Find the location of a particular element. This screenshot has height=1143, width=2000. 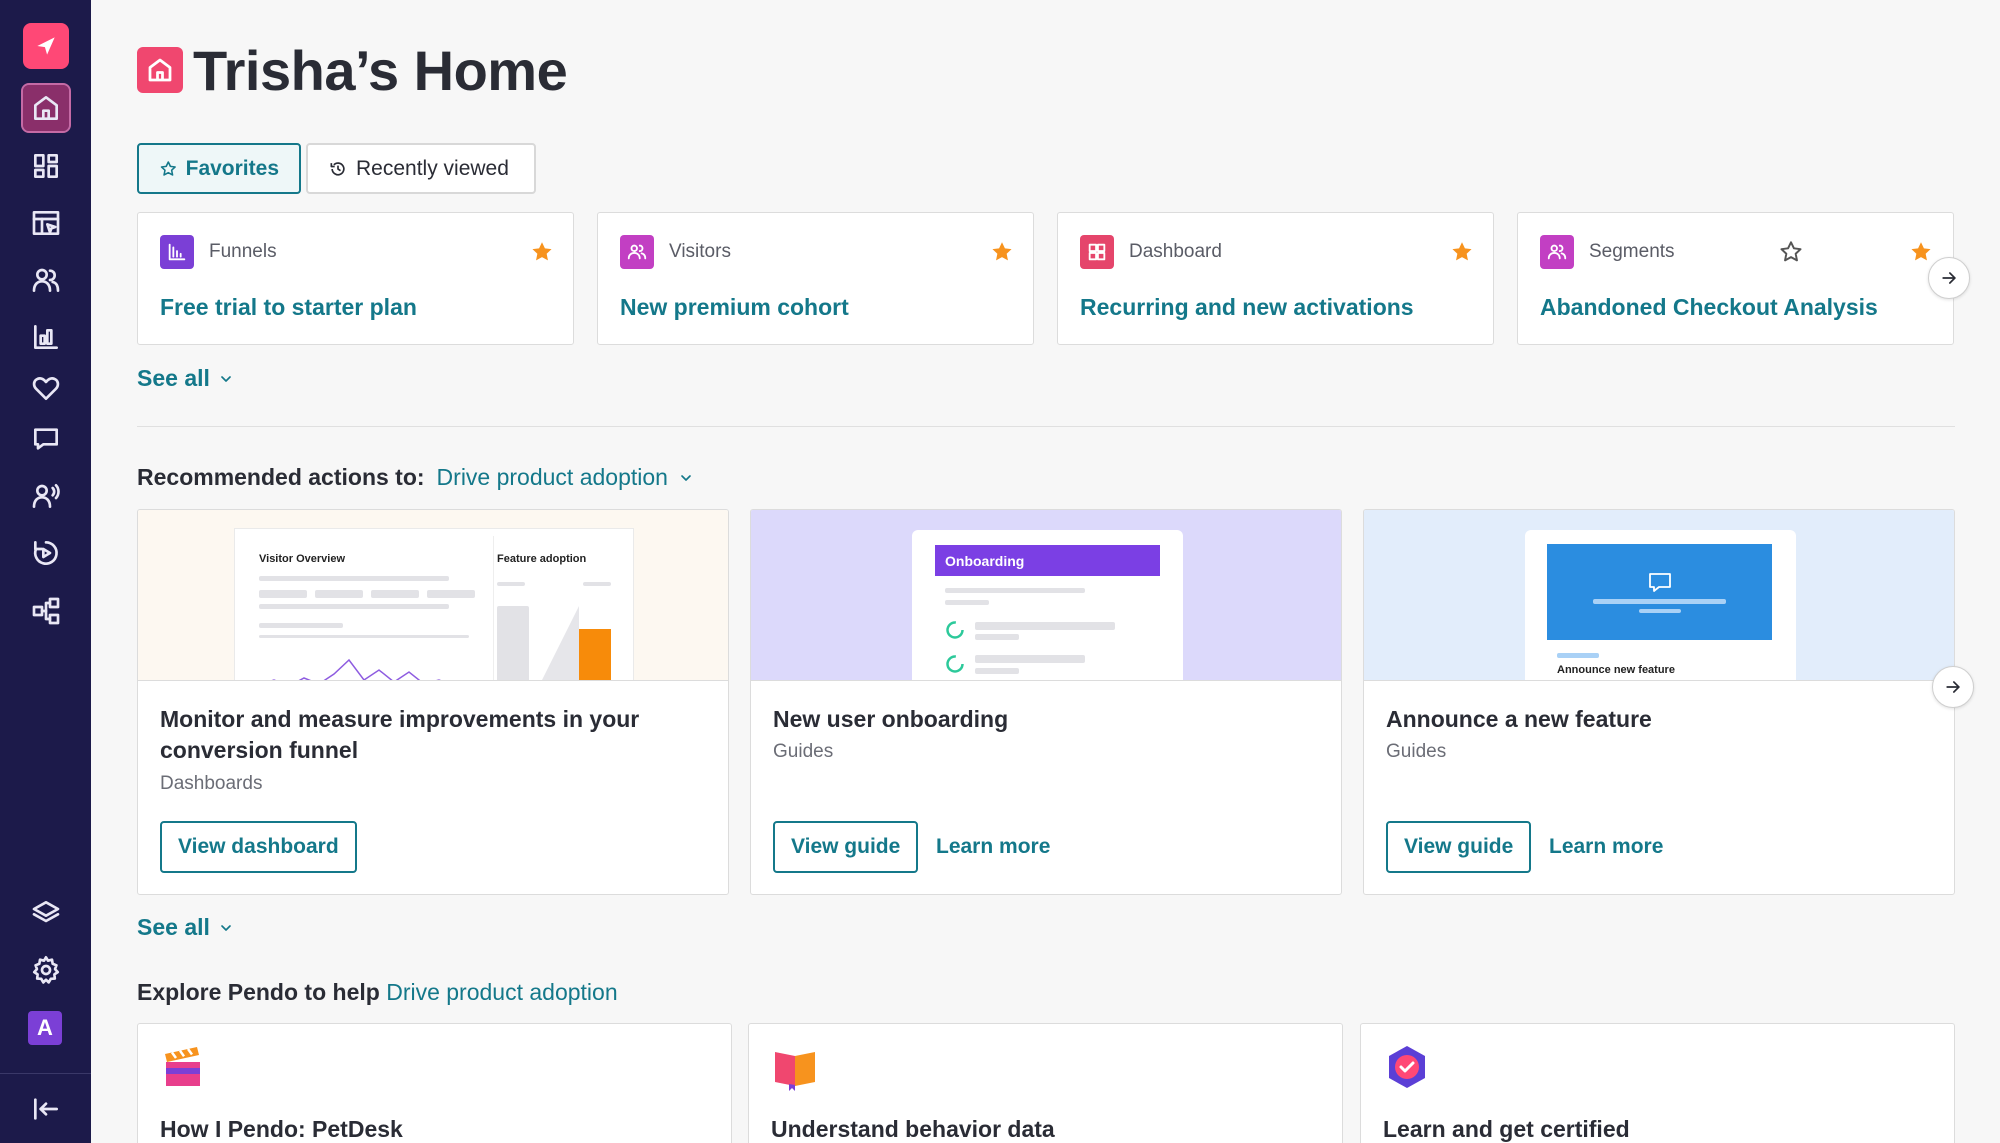

sidebar: A is located at coordinates (45, 571).